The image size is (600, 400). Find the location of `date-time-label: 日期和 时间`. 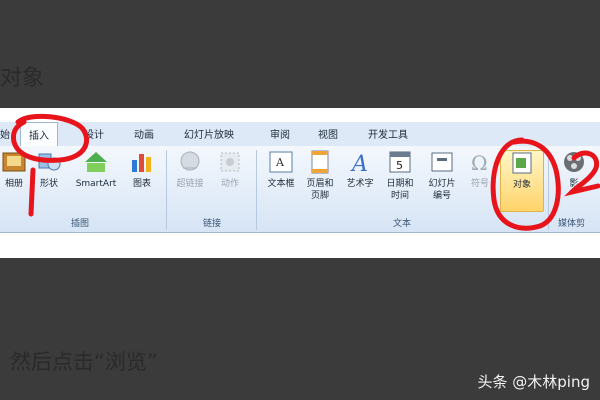

date-time-label: 日期和 时间 is located at coordinates (400, 190).